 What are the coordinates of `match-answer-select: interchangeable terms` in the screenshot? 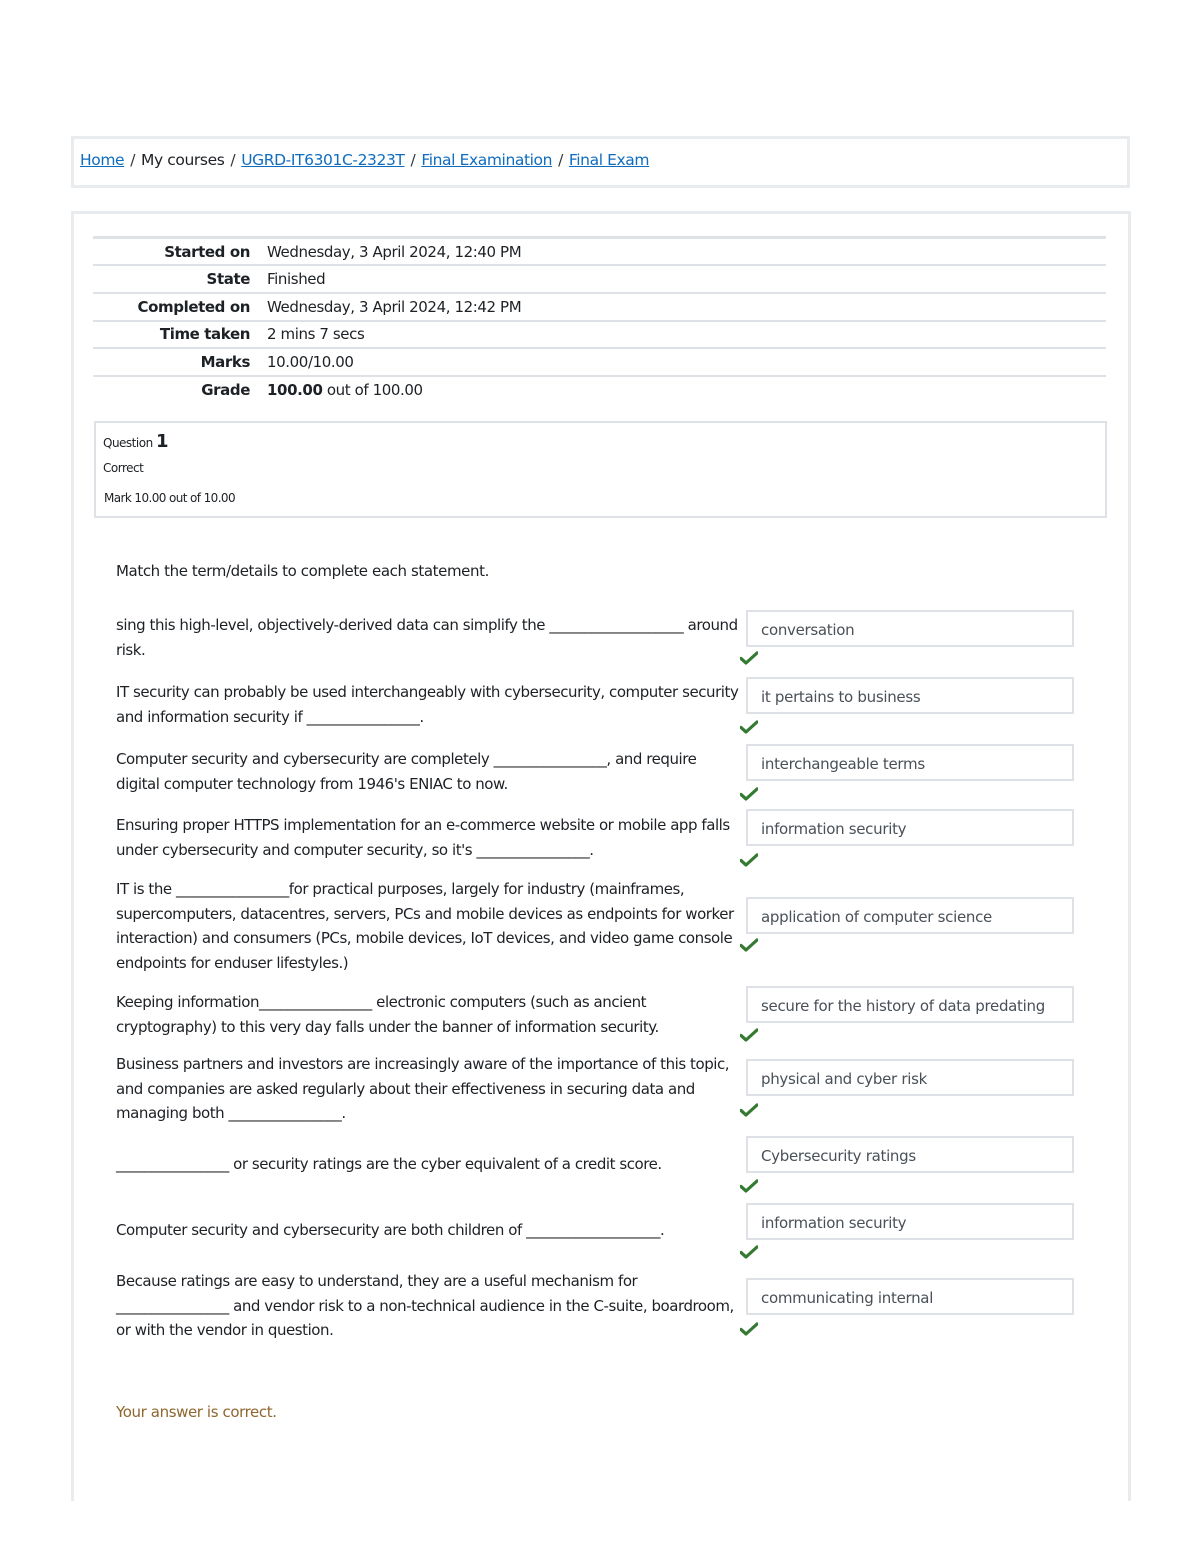 It's located at (910, 762).